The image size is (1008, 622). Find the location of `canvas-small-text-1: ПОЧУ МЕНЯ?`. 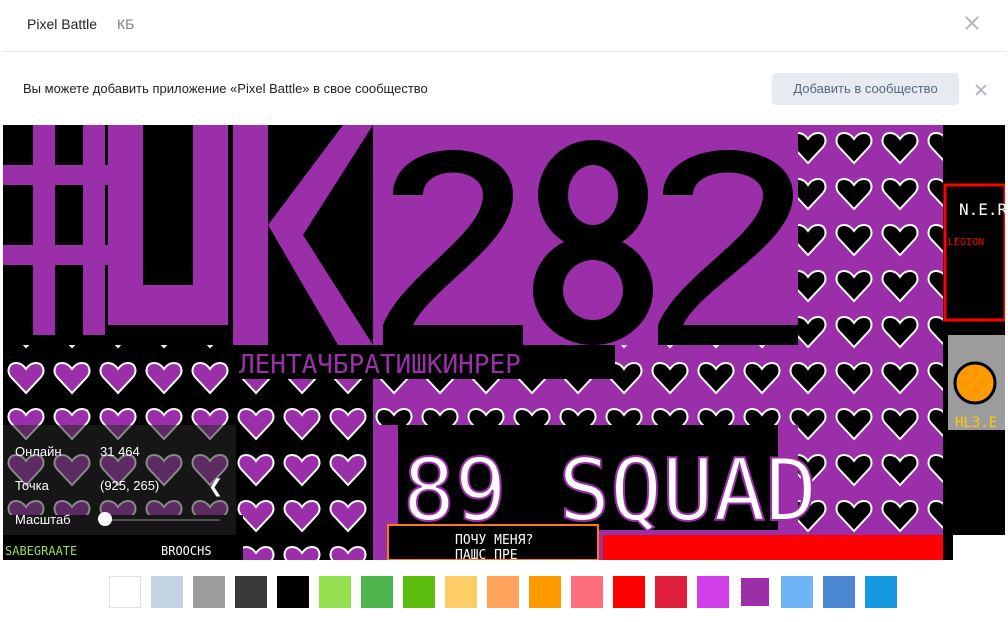

canvas-small-text-1: ПОЧУ МЕНЯ? is located at coordinates (494, 540).